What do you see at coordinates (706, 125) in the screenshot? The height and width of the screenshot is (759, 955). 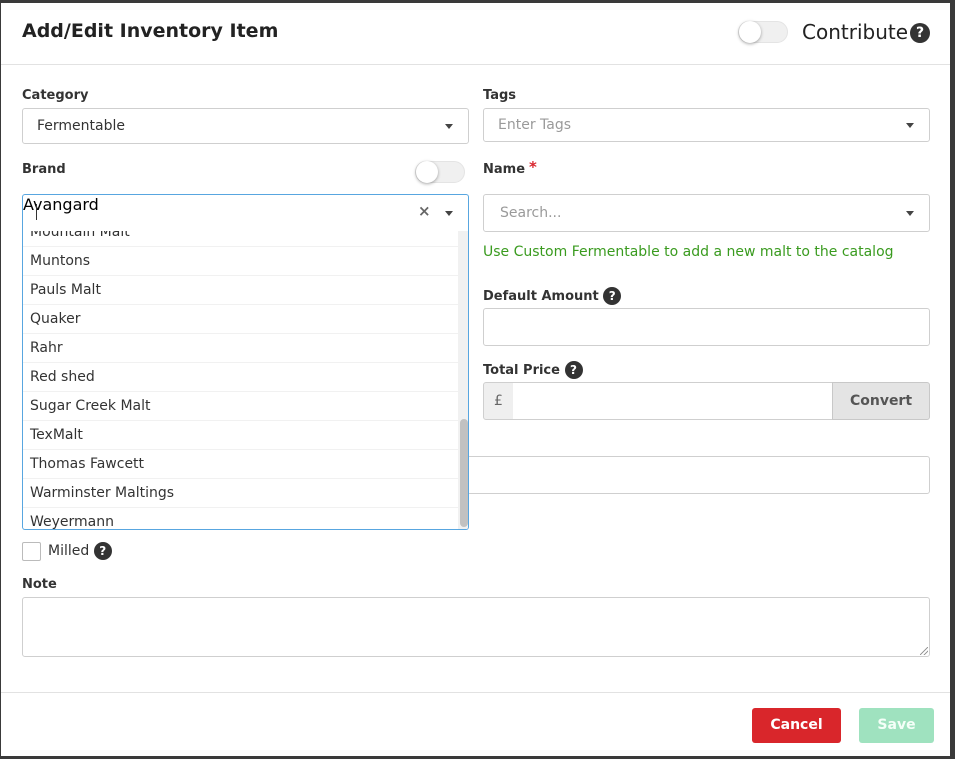 I see `tags-input: Enter Tags` at bounding box center [706, 125].